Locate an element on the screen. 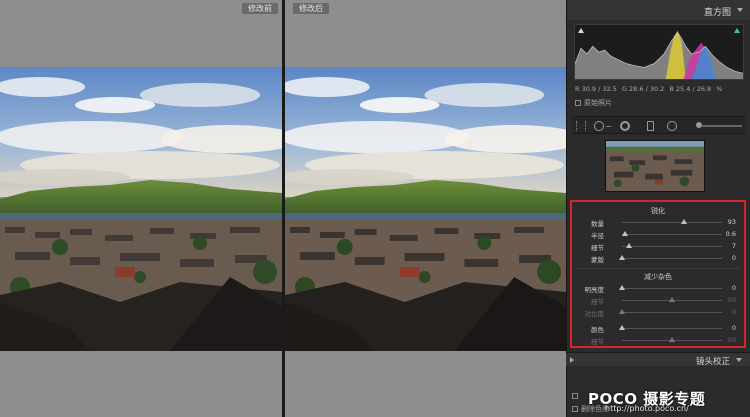 The image size is (750, 417). noise-contrast-label: 对比度 is located at coordinates (594, 314).